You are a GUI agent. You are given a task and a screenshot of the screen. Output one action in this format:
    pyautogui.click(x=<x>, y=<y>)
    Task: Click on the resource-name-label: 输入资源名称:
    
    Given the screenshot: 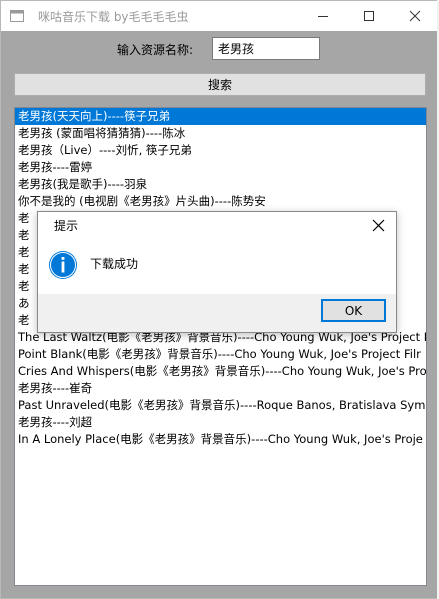 What is the action you would take?
    pyautogui.click(x=155, y=50)
    